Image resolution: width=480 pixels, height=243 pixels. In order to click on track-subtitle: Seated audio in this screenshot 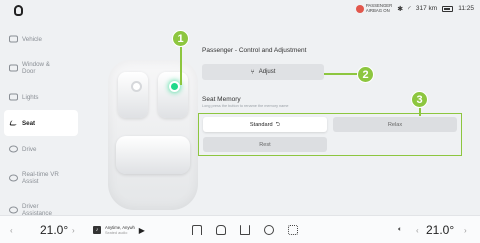, I will do `click(116, 232)`.